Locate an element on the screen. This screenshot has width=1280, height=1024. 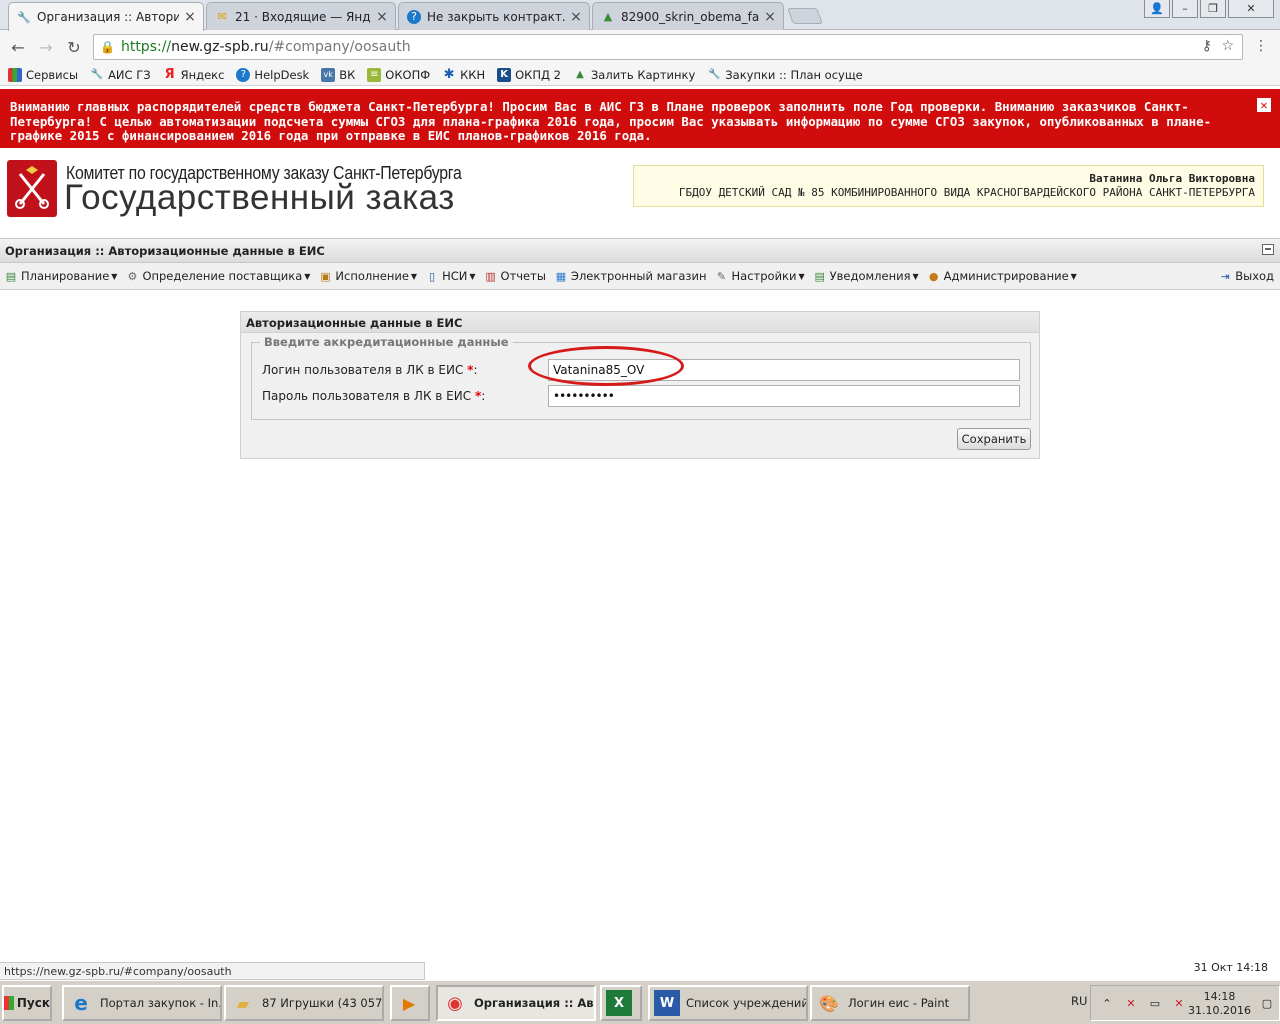
system-clock: 14:18 31.10.2016 is located at coordinates (1219, 1004).